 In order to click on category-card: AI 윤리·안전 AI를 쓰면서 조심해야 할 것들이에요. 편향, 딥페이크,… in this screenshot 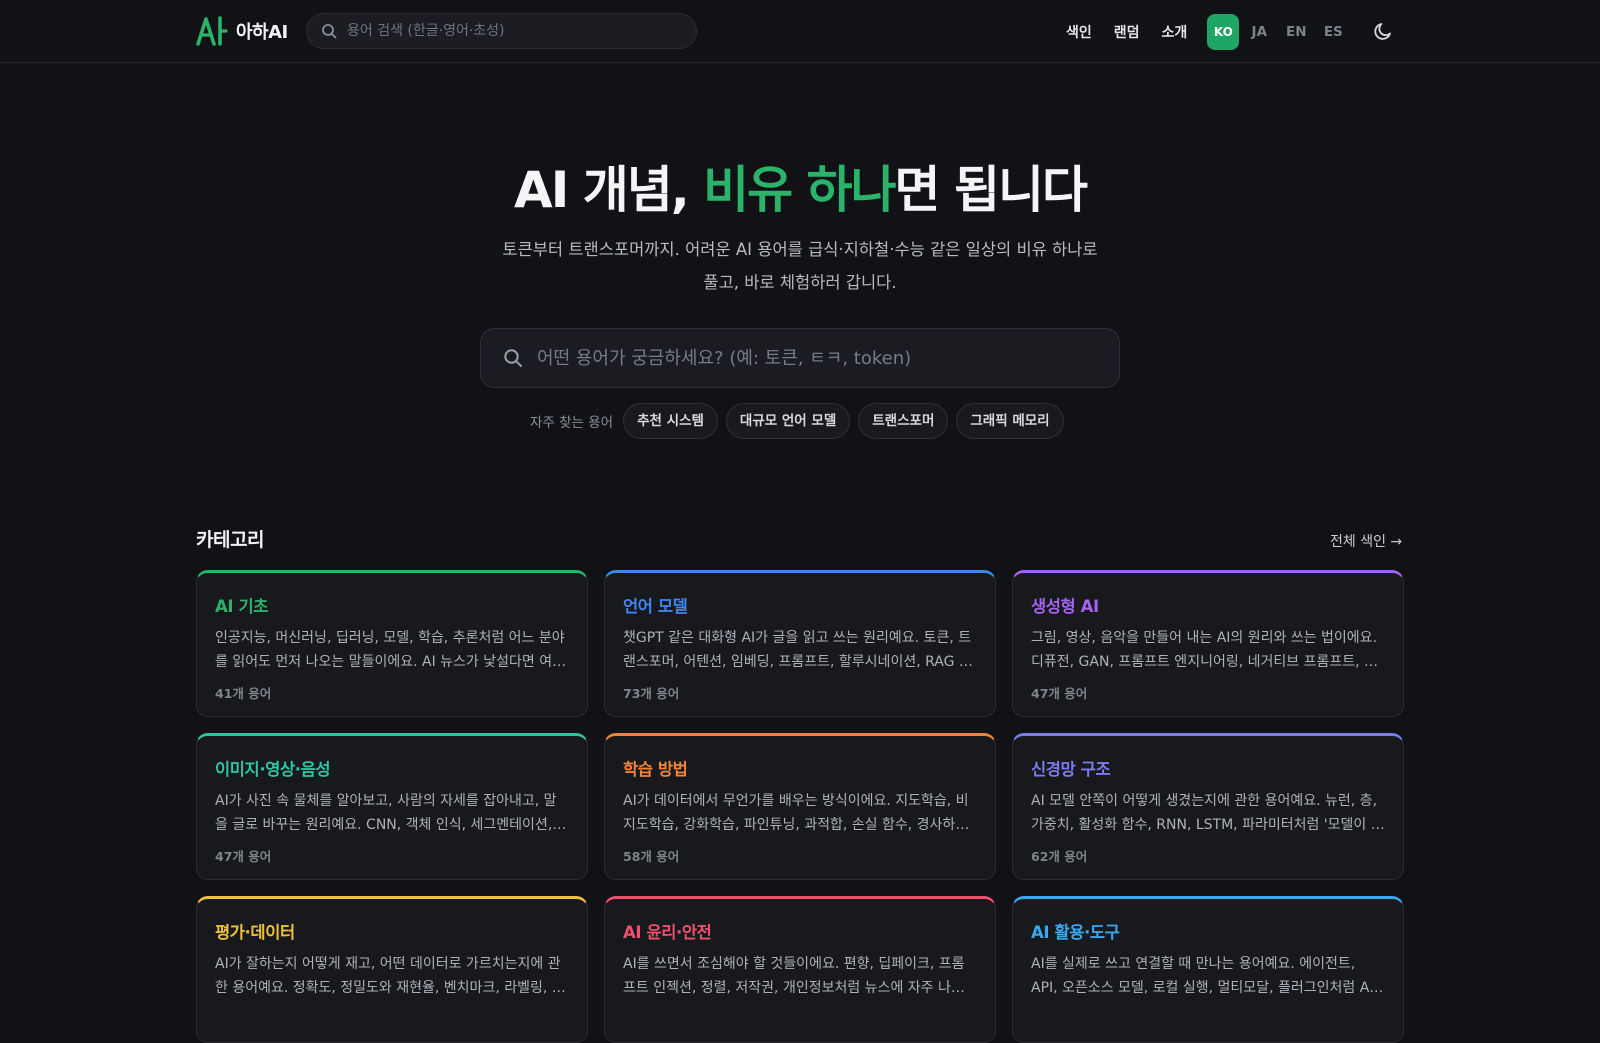, I will do `click(800, 969)`.